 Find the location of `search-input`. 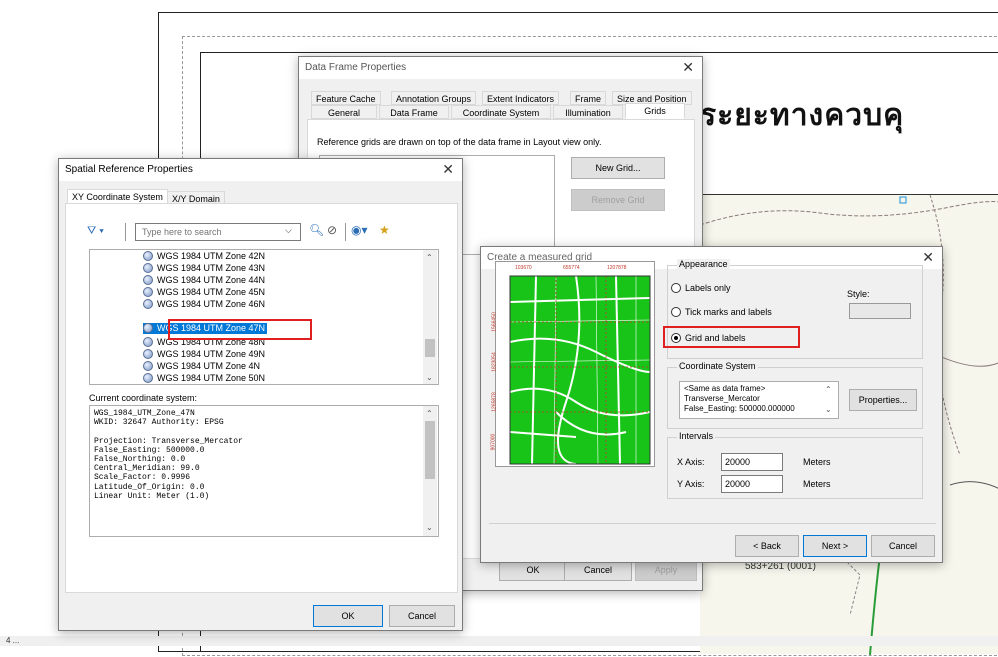

search-input is located at coordinates (218, 232).